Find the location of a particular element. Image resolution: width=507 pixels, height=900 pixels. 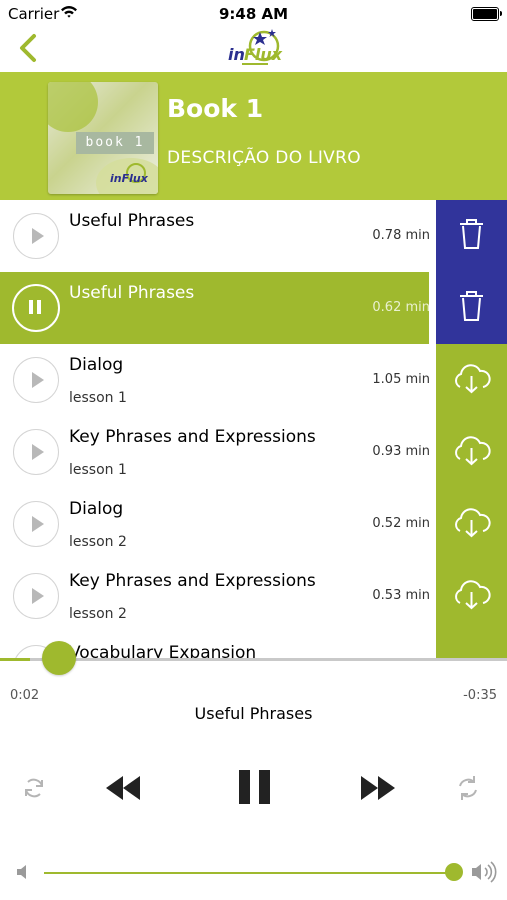

volume-low-icon is located at coordinates (21, 872).